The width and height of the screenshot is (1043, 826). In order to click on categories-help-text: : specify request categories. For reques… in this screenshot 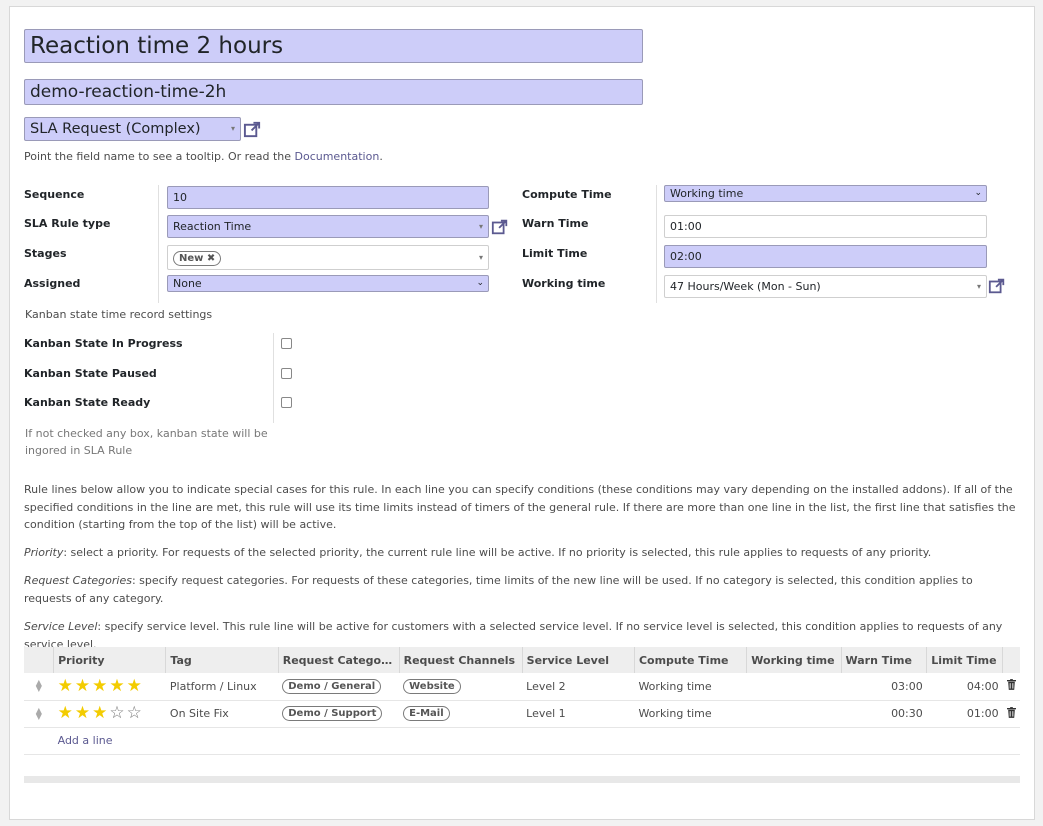, I will do `click(498, 589)`.